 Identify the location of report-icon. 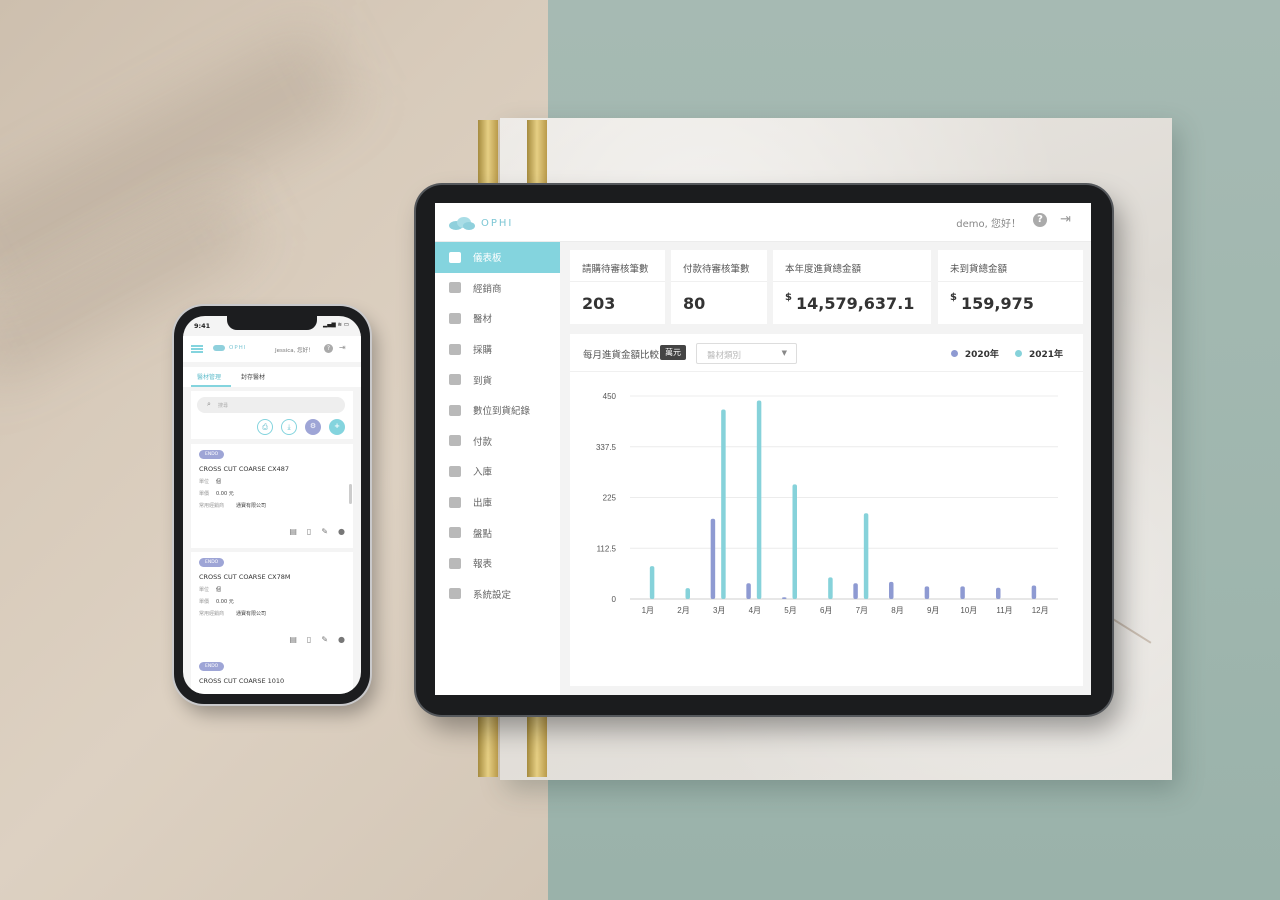
(455, 563).